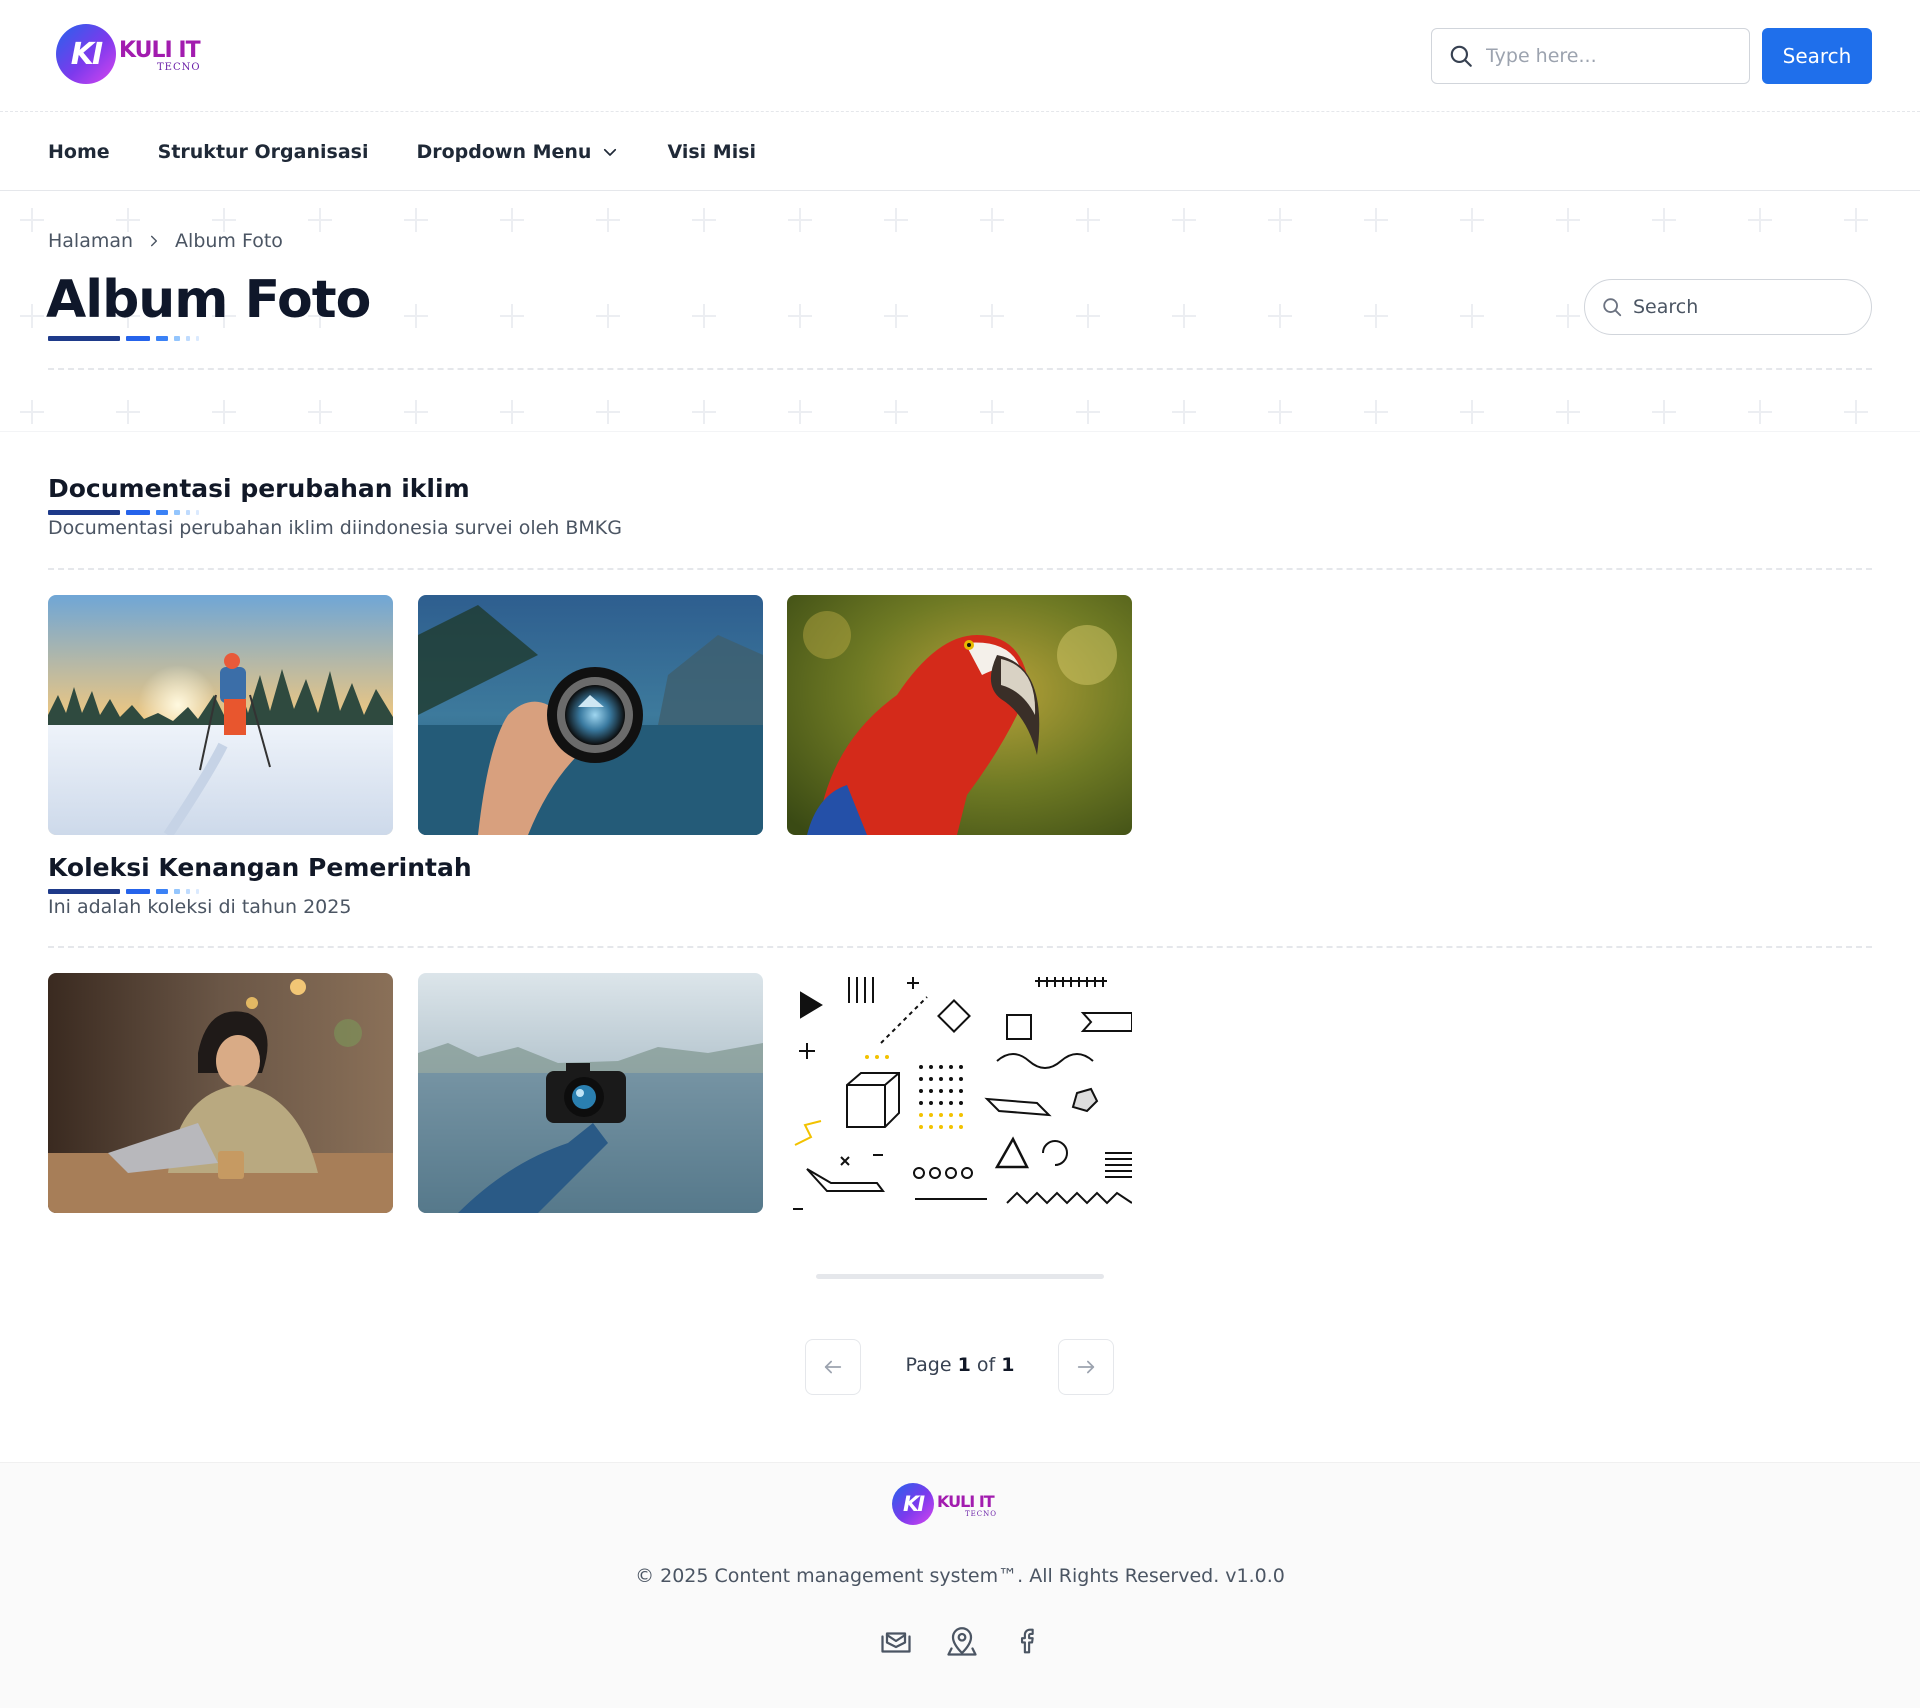 The image size is (1920, 1708). I want to click on header-search-box, so click(1590, 56).